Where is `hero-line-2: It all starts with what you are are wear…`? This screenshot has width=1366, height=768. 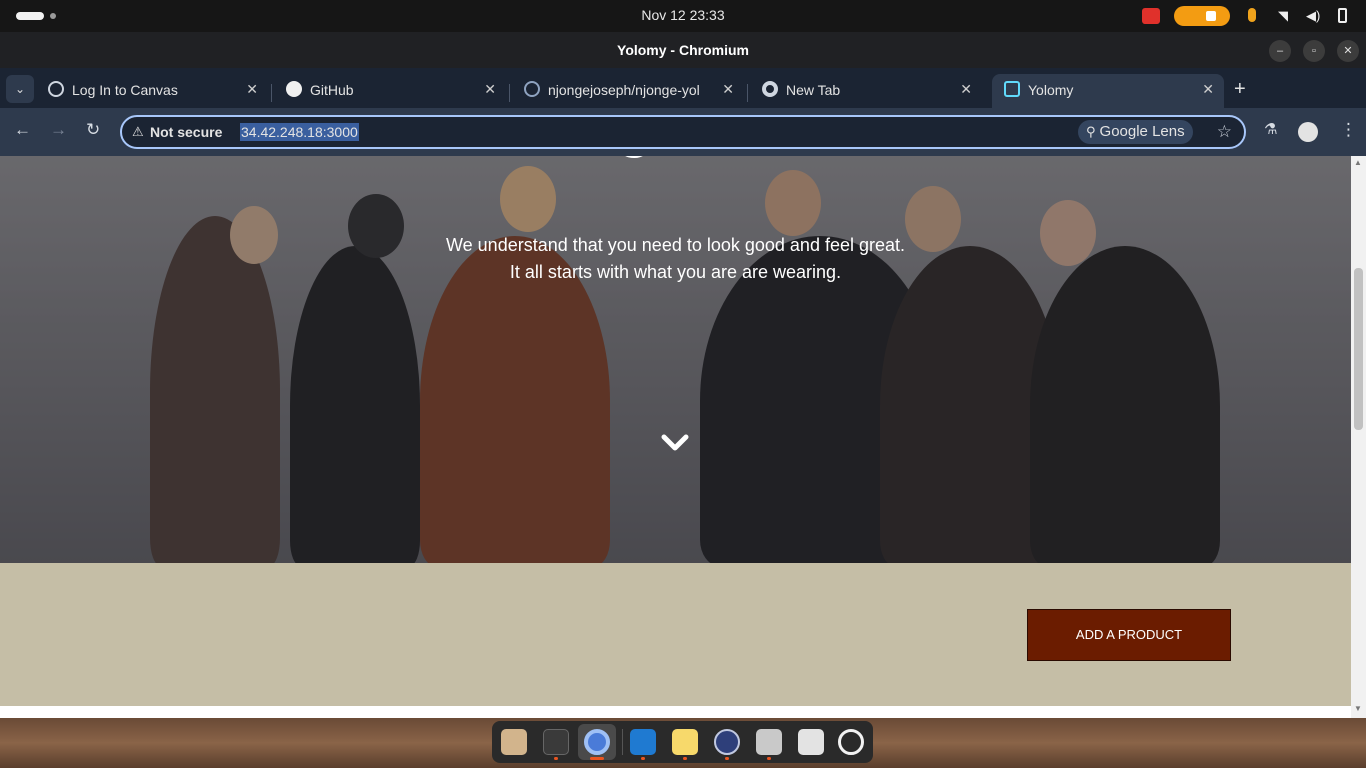 hero-line-2: It all starts with what you are are wear… is located at coordinates (675, 272).